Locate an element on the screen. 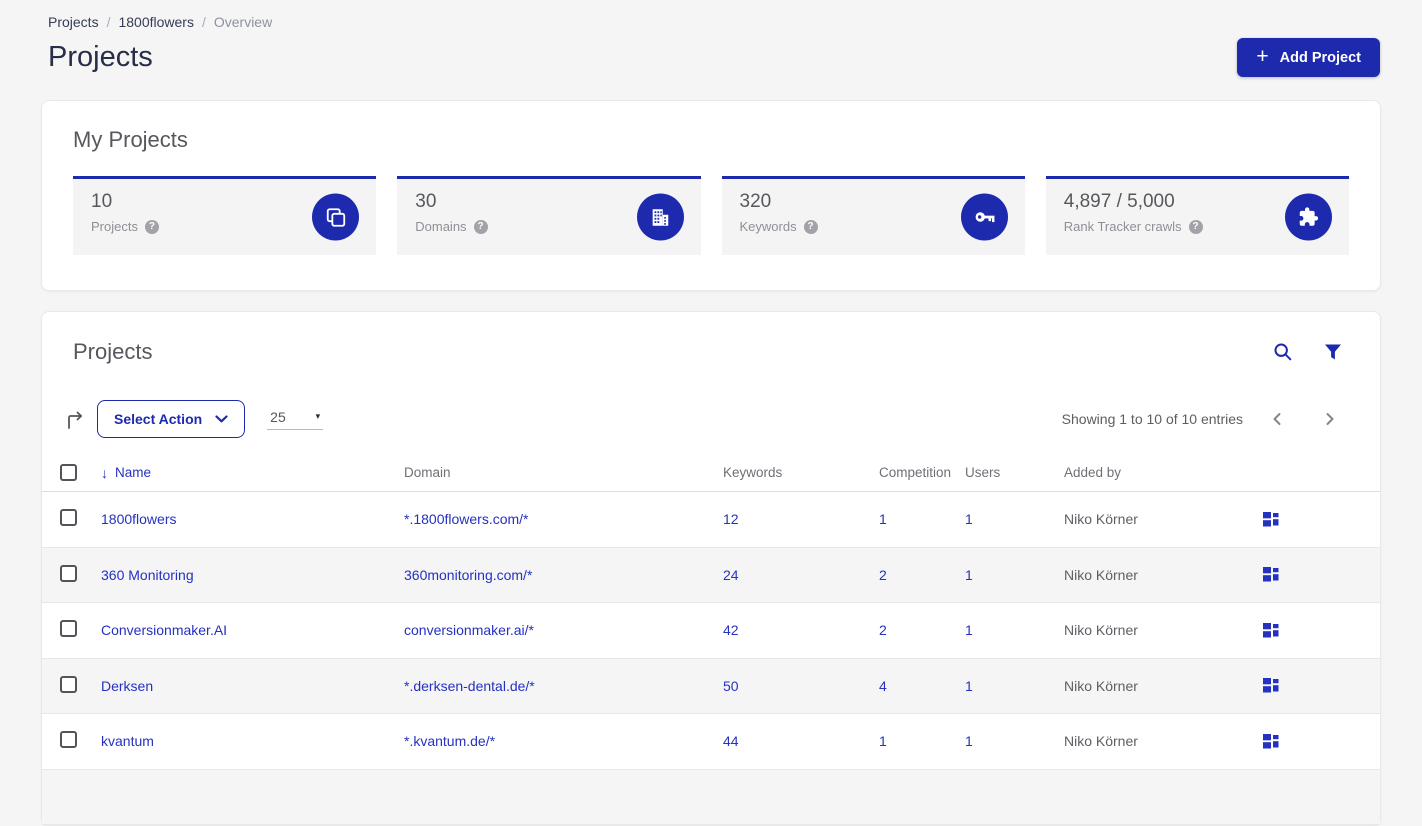  select-action-button: Select Action is located at coordinates (171, 419).